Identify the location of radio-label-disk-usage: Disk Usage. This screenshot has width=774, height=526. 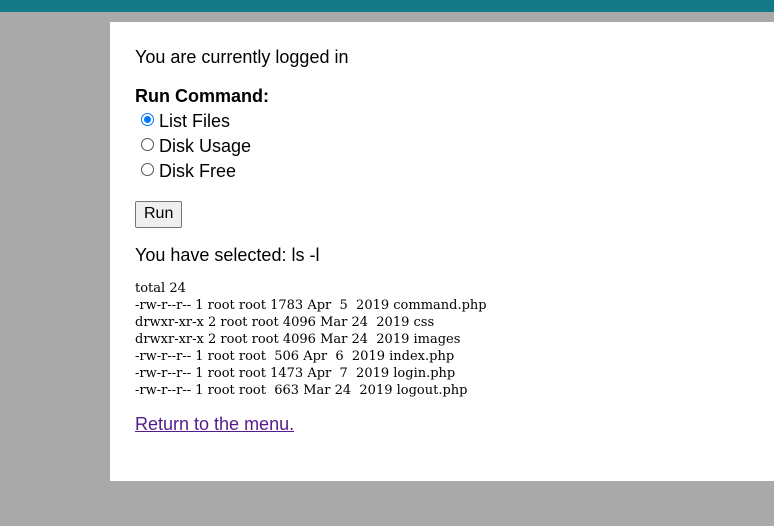
(205, 146).